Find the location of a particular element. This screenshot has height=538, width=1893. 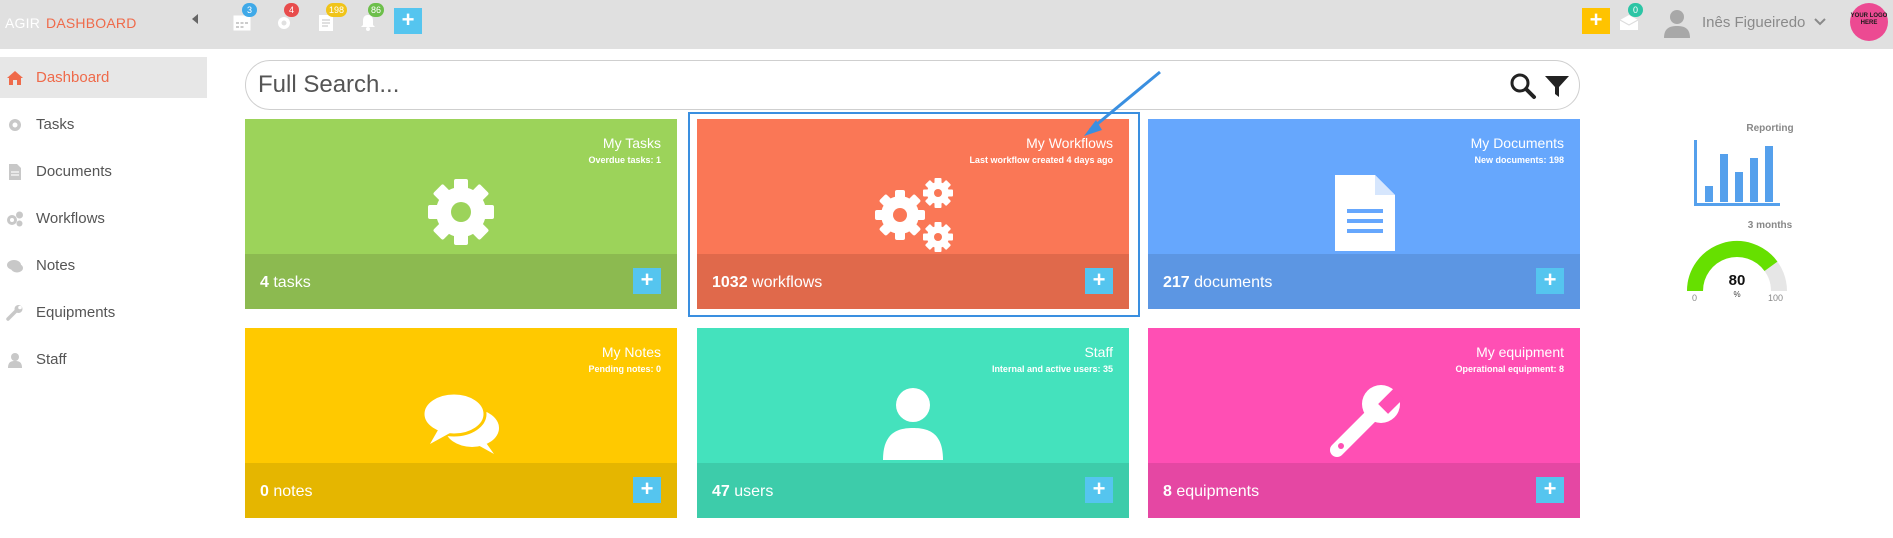

tile-my-tasks: My Tasks Overdue tasks: 1 4 tasks + is located at coordinates (461, 214).